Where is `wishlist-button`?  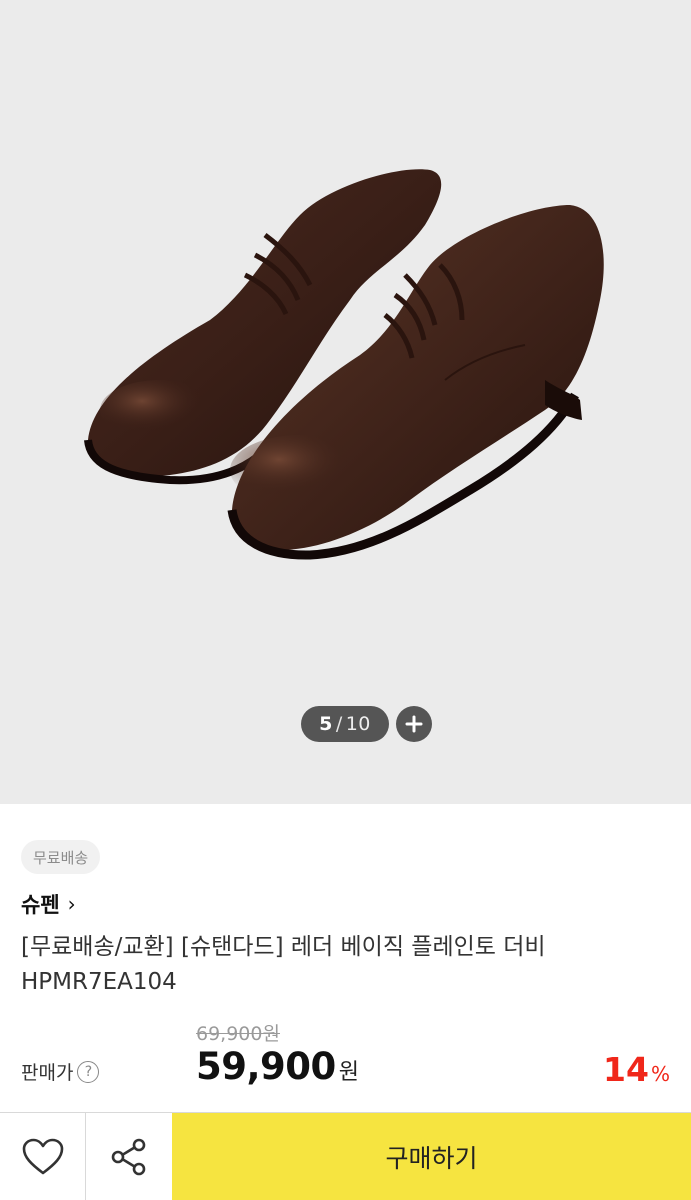
wishlist-button is located at coordinates (43, 1156).